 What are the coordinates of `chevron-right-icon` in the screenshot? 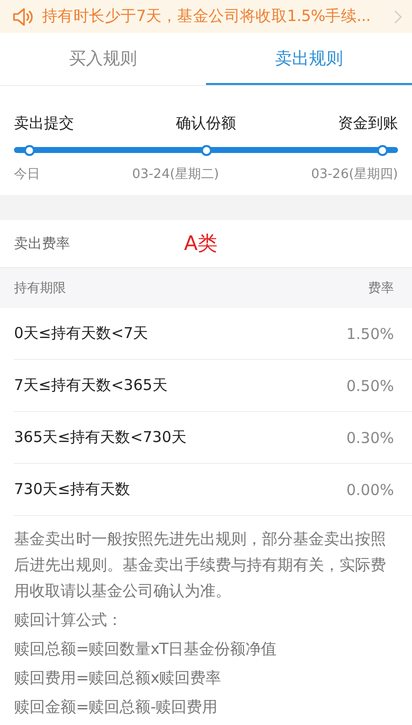 It's located at (398, 17).